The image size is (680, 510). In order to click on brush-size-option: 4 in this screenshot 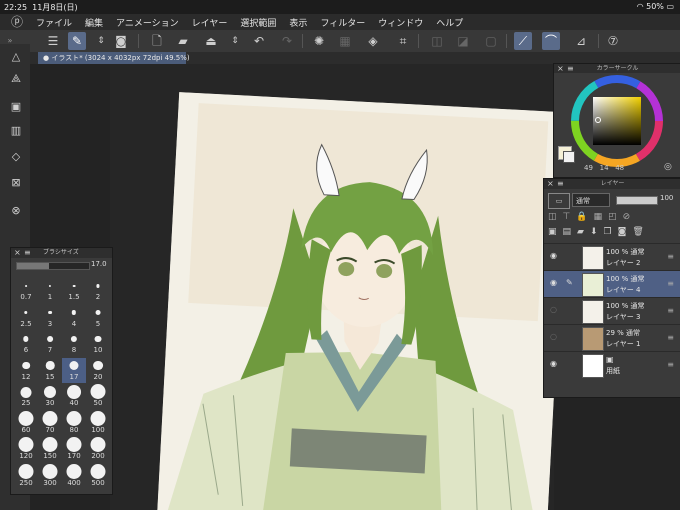, I will do `click(74, 317)`.